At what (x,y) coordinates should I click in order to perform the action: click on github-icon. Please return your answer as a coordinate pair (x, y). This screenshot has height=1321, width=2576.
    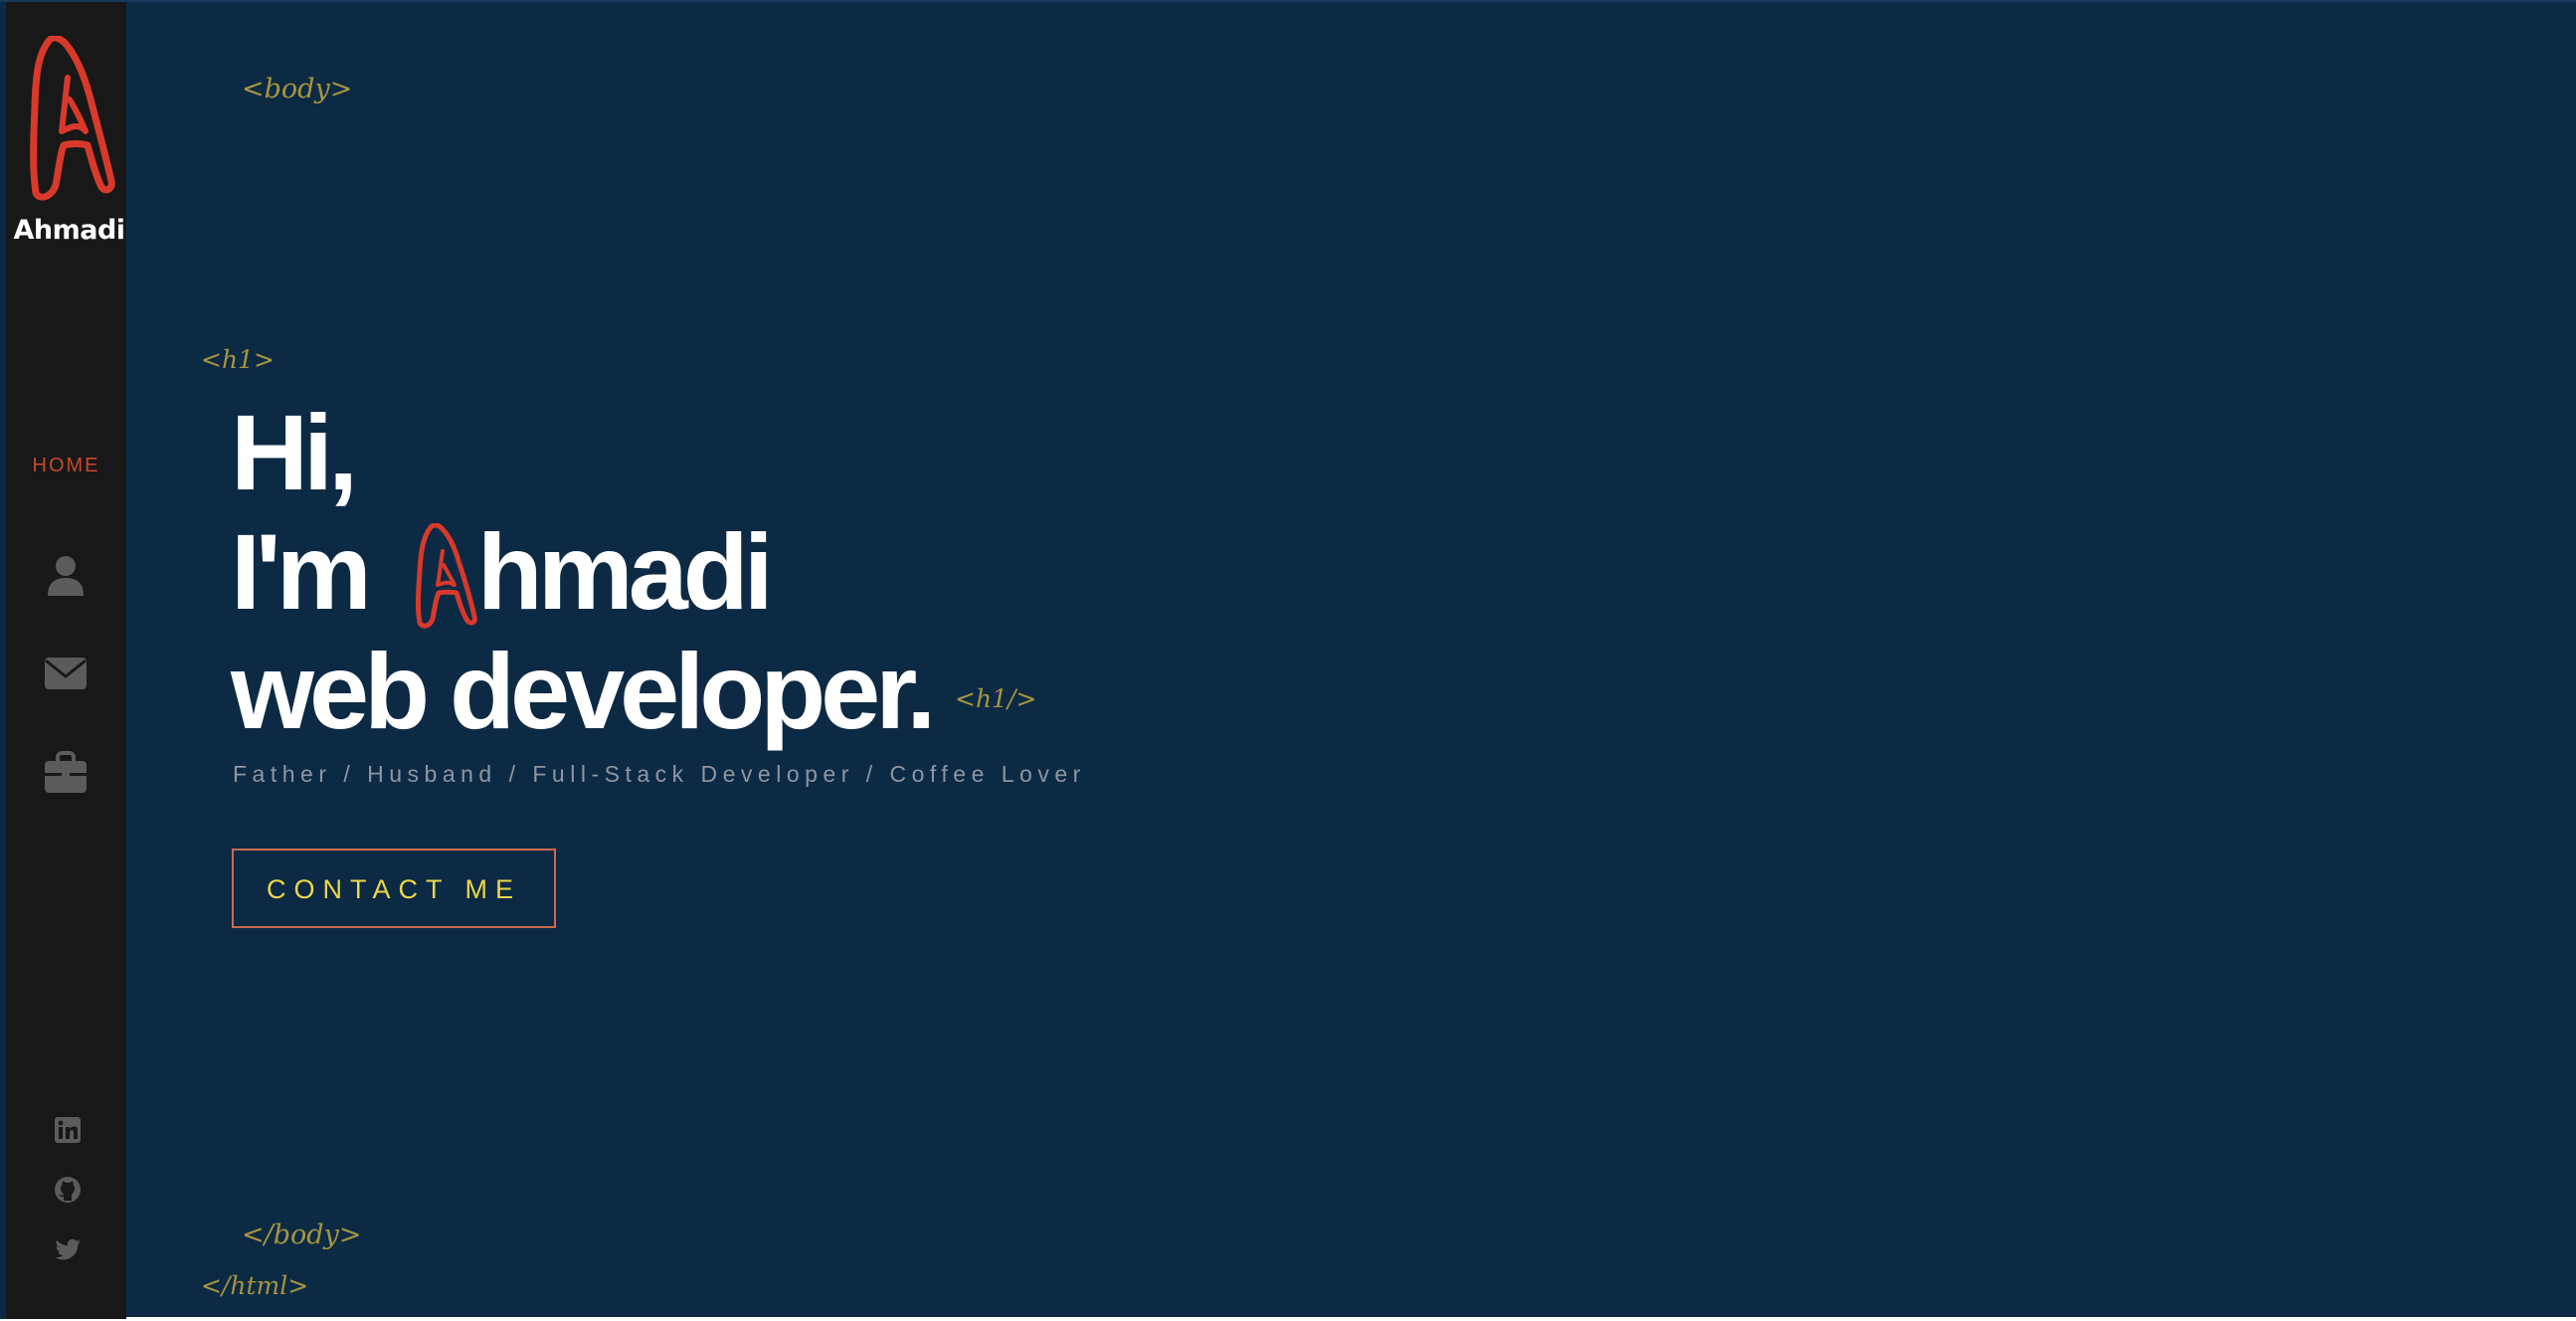
    Looking at the image, I should click on (68, 1190).